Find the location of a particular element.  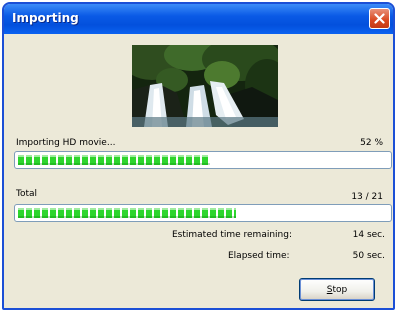

current-progress-bar is located at coordinates (203, 160).